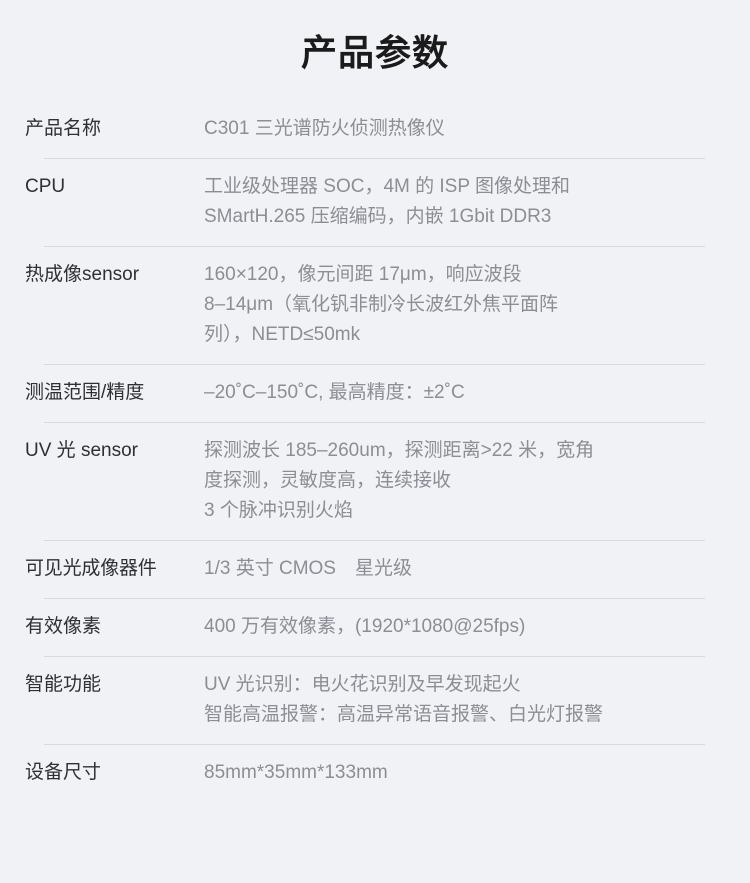 The height and width of the screenshot is (883, 750). Describe the element at coordinates (374, 52) in the screenshot. I see `page-title: 产品参数` at that location.